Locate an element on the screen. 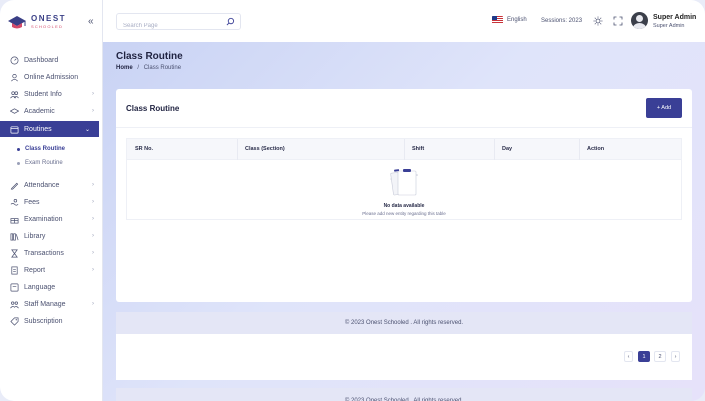 Image resolution: width=705 pixels, height=401 pixels. pagination-page-2: 2 is located at coordinates (660, 356).